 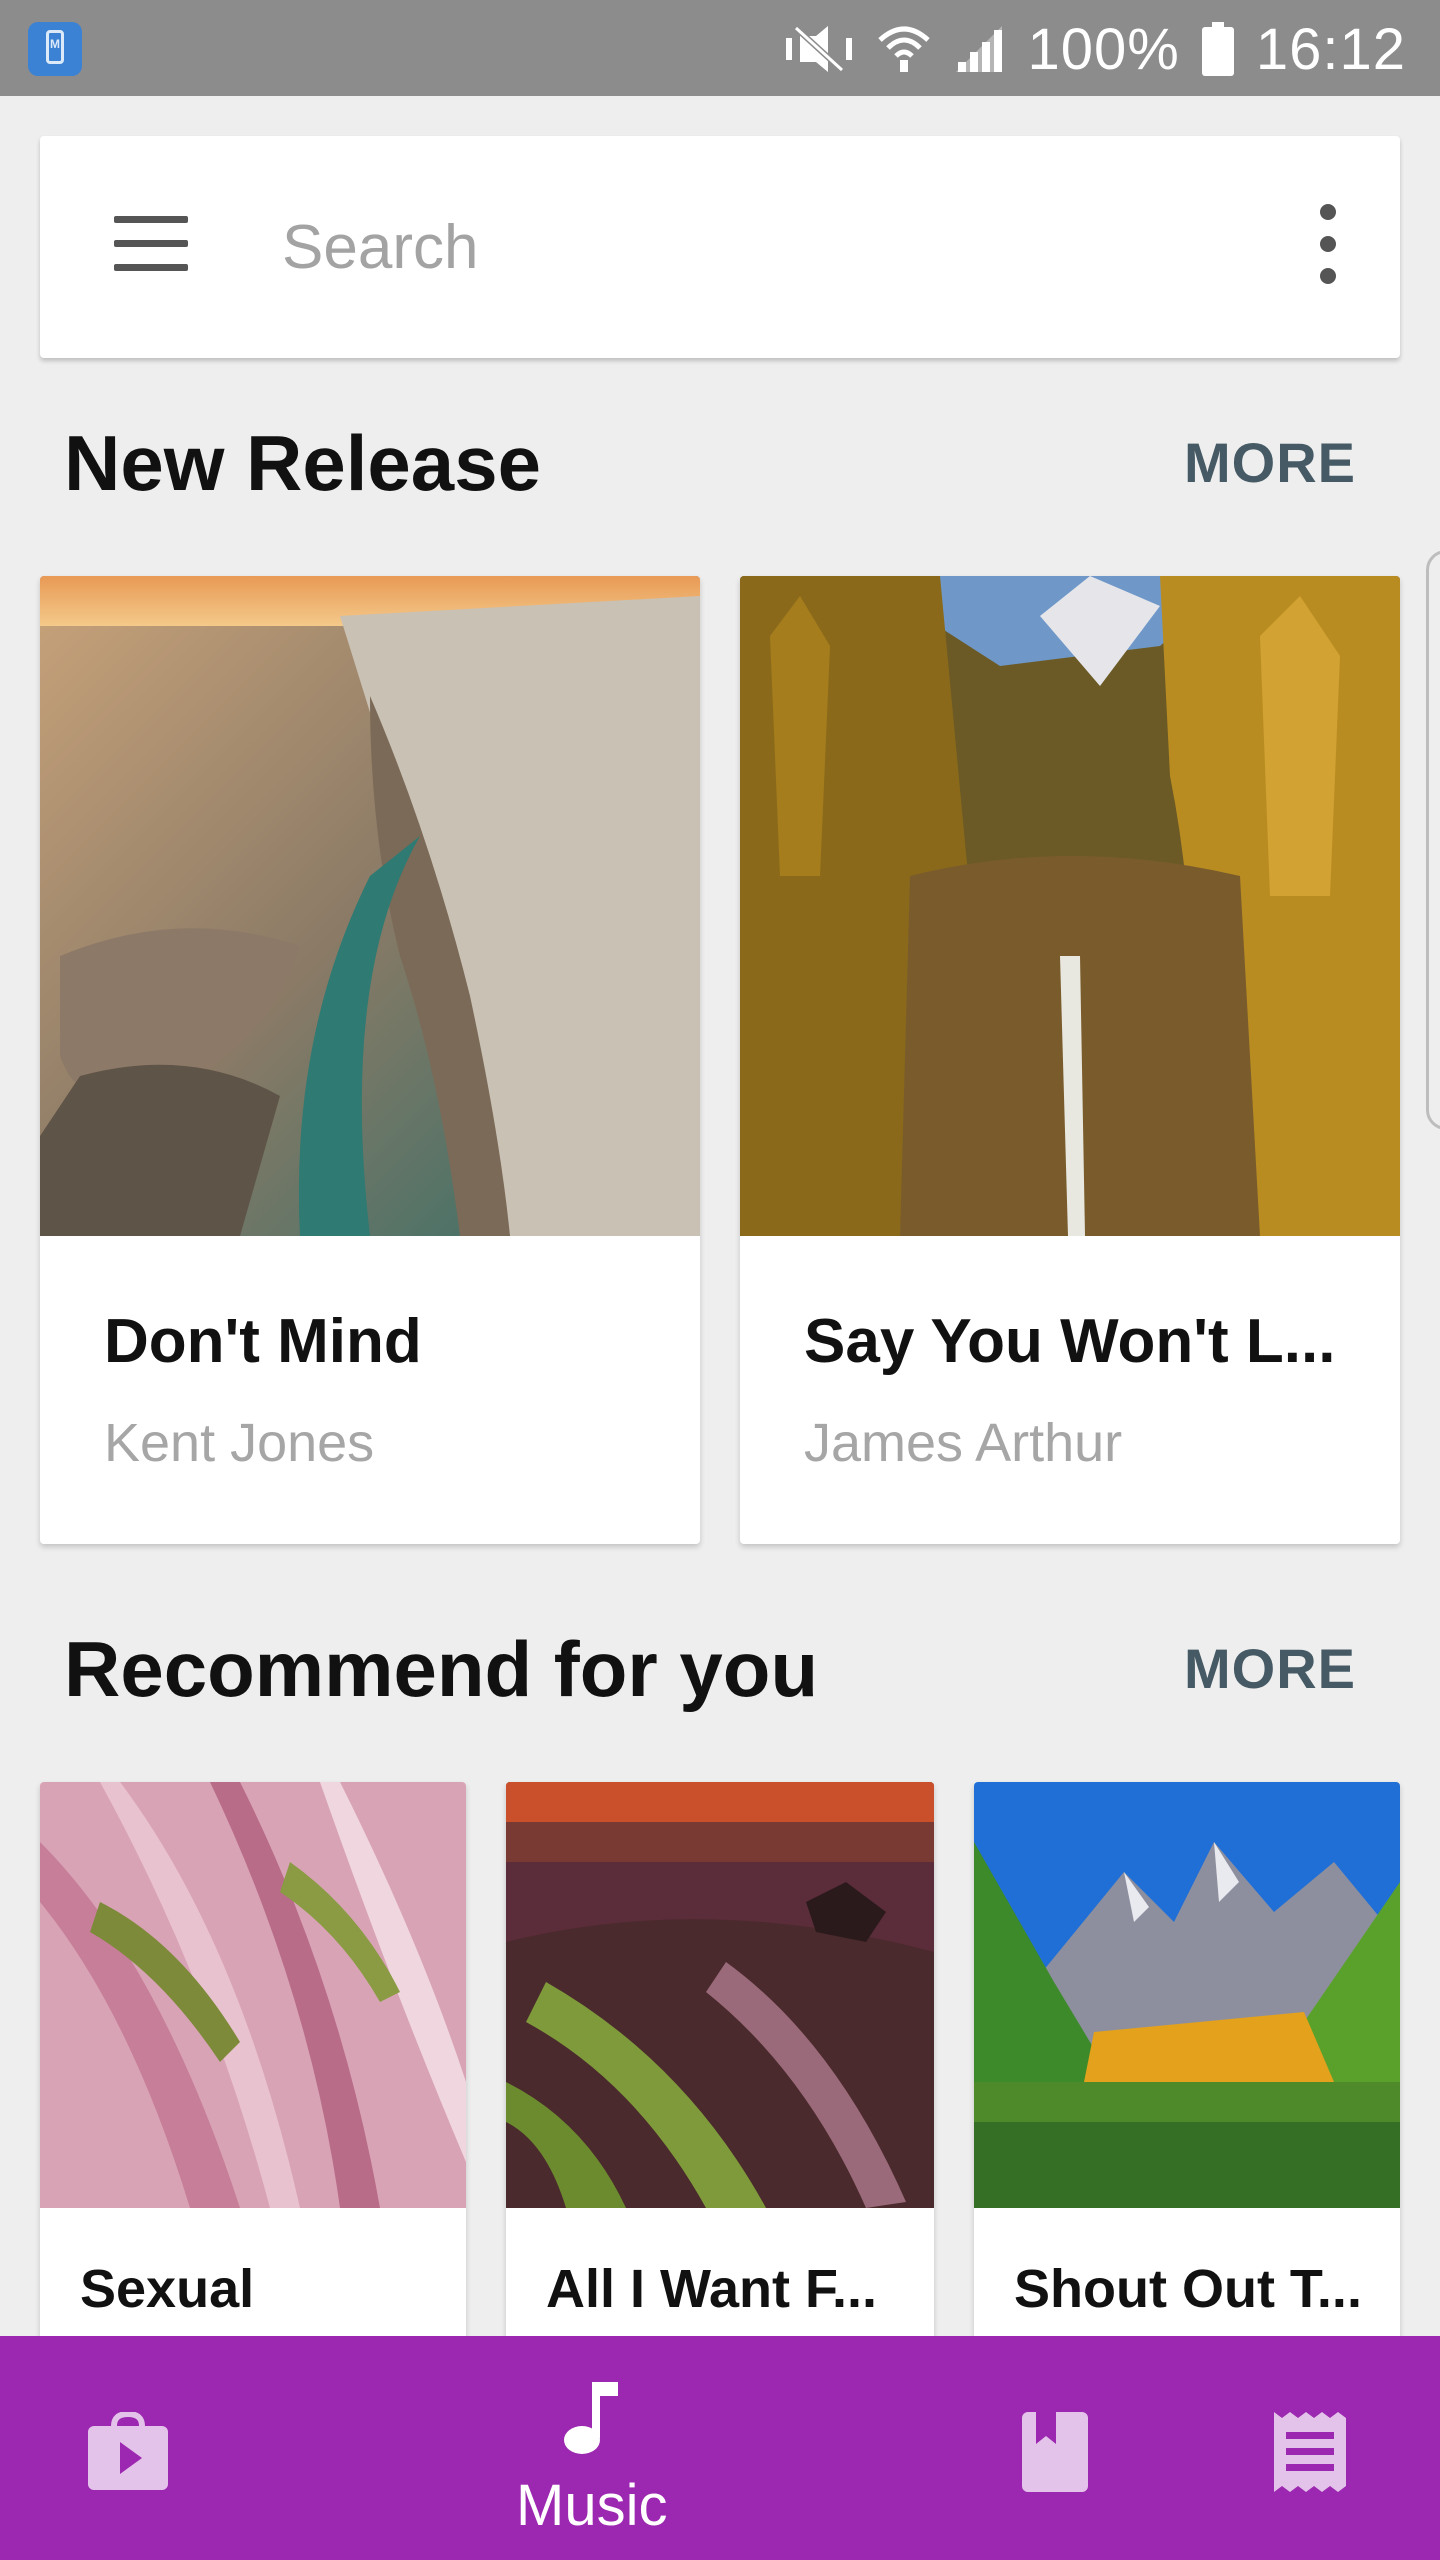 What do you see at coordinates (1328, 249) in the screenshot?
I see `more-vert-icon` at bounding box center [1328, 249].